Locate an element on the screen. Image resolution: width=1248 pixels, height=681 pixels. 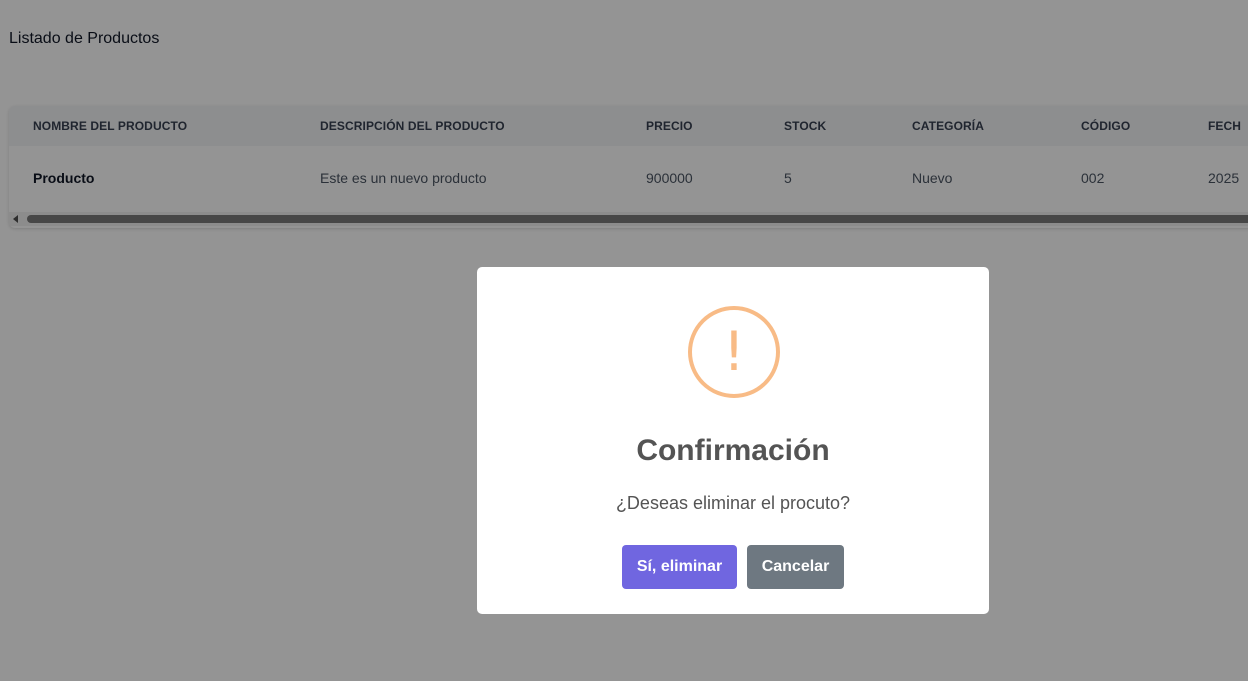
cancel-button: Cancelar is located at coordinates (795, 567).